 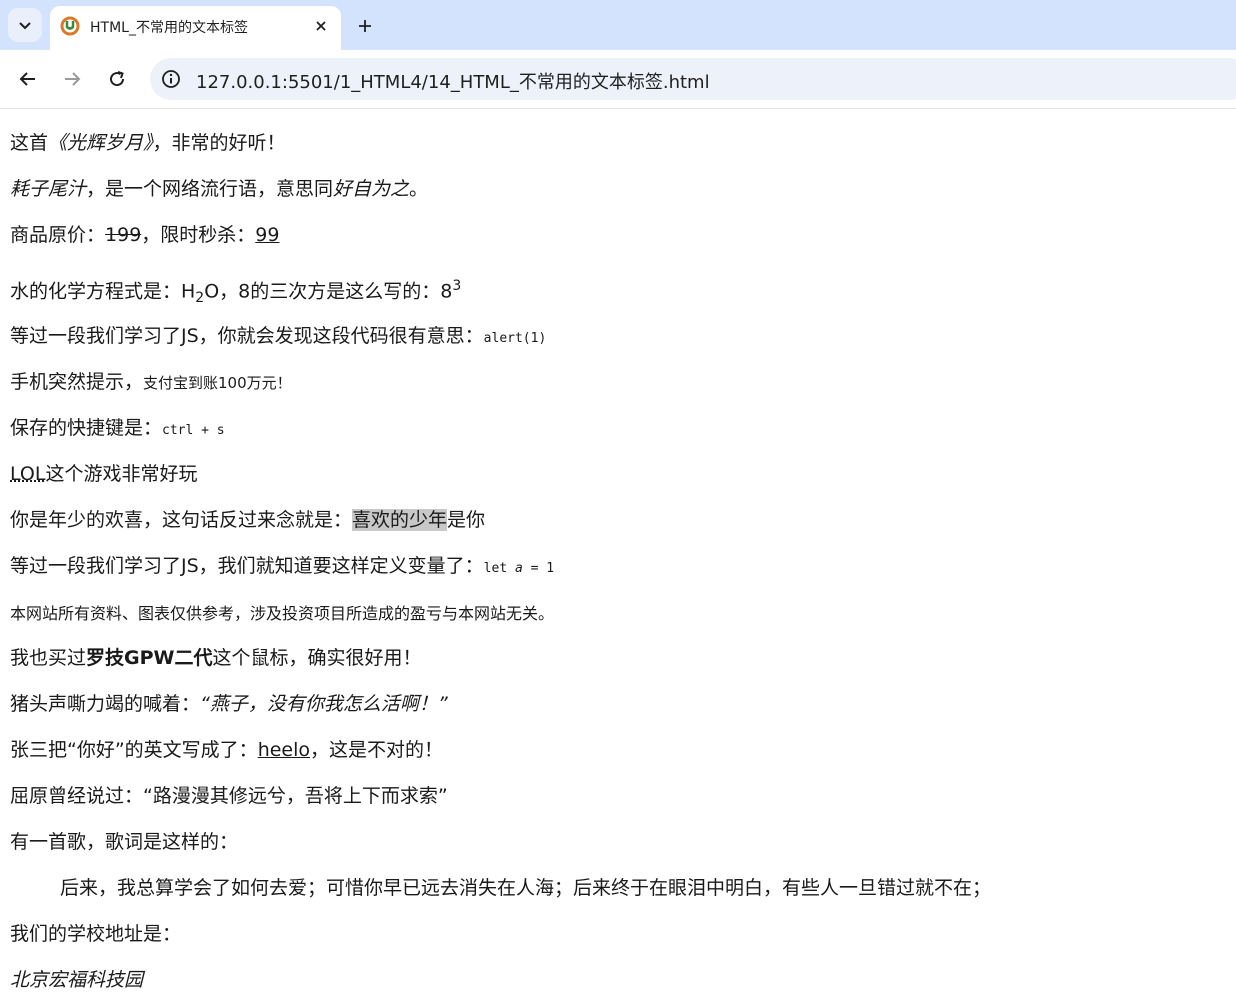 I want to click on forward-button, so click(x=72, y=79).